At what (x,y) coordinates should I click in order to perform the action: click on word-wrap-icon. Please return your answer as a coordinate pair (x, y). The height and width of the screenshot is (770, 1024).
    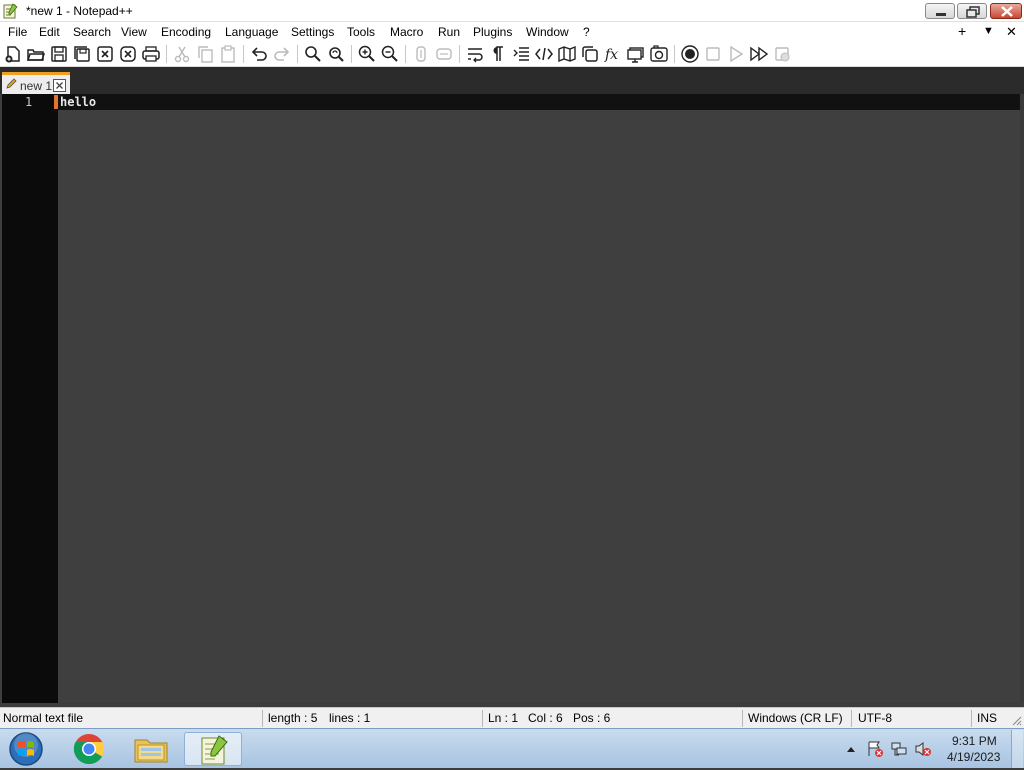
    Looking at the image, I should click on (475, 54).